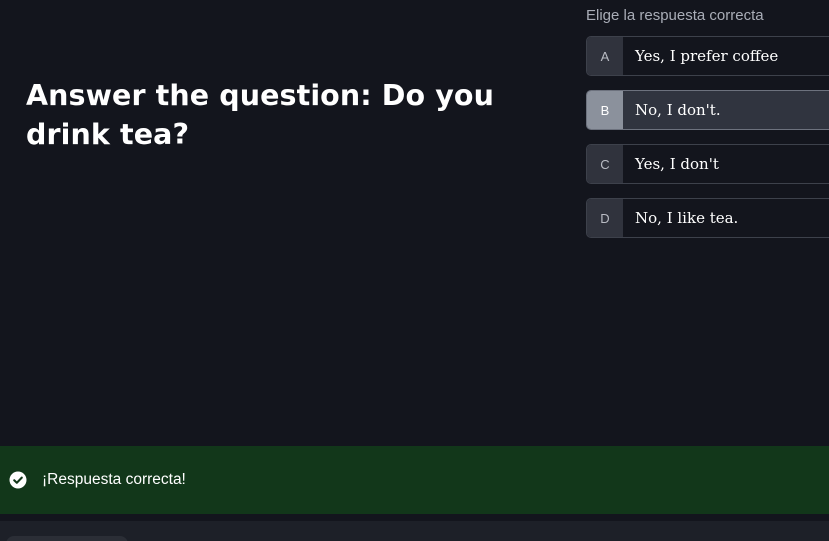  I want to click on bottom-bar, so click(414, 531).